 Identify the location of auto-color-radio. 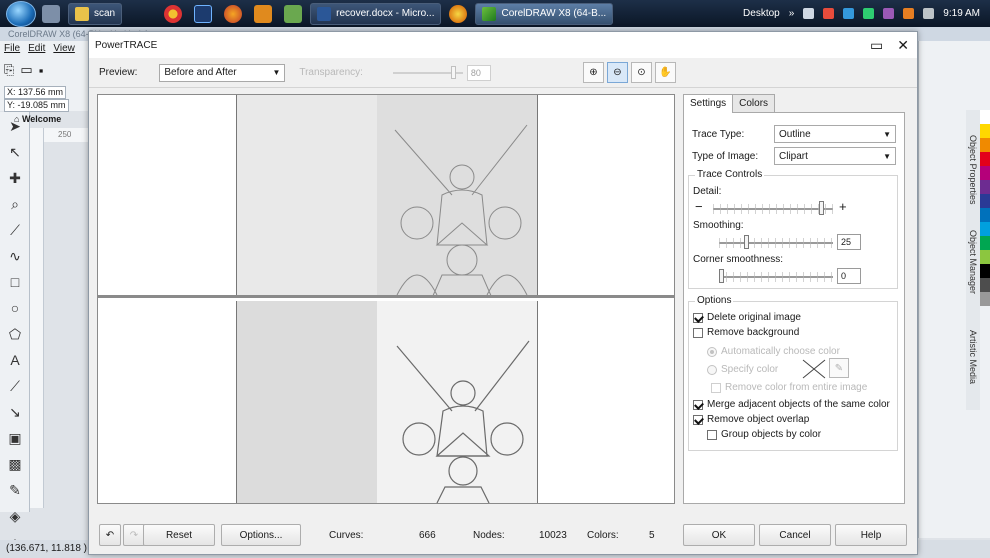
(712, 351).